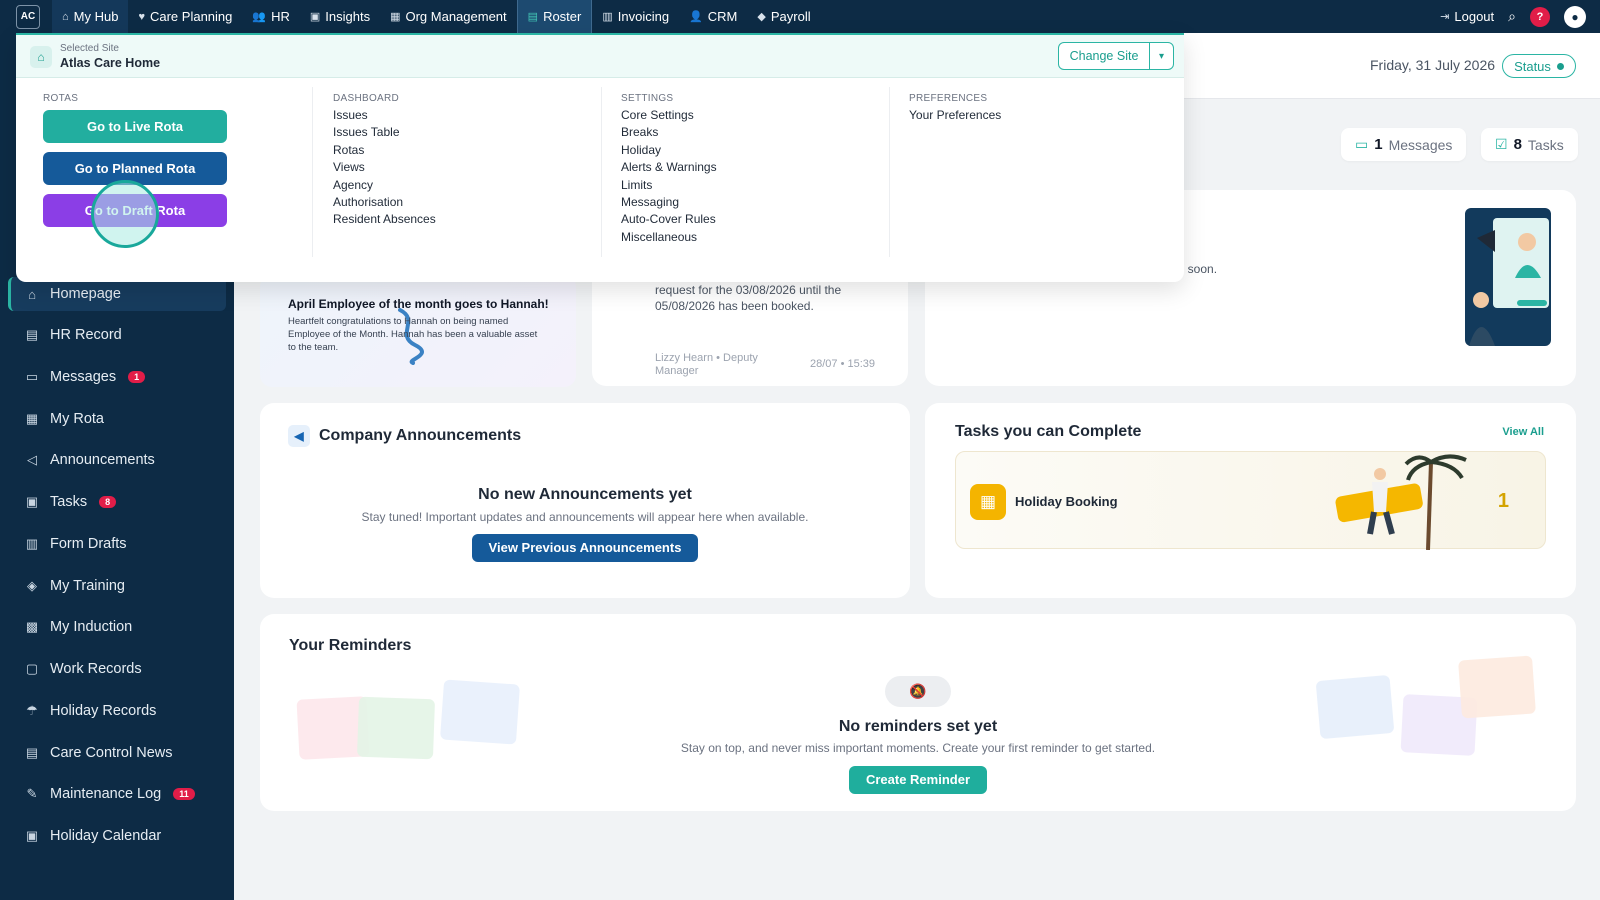 The image size is (1600, 900). I want to click on messages-counter: ▭ 1 Messages, so click(1404, 144).